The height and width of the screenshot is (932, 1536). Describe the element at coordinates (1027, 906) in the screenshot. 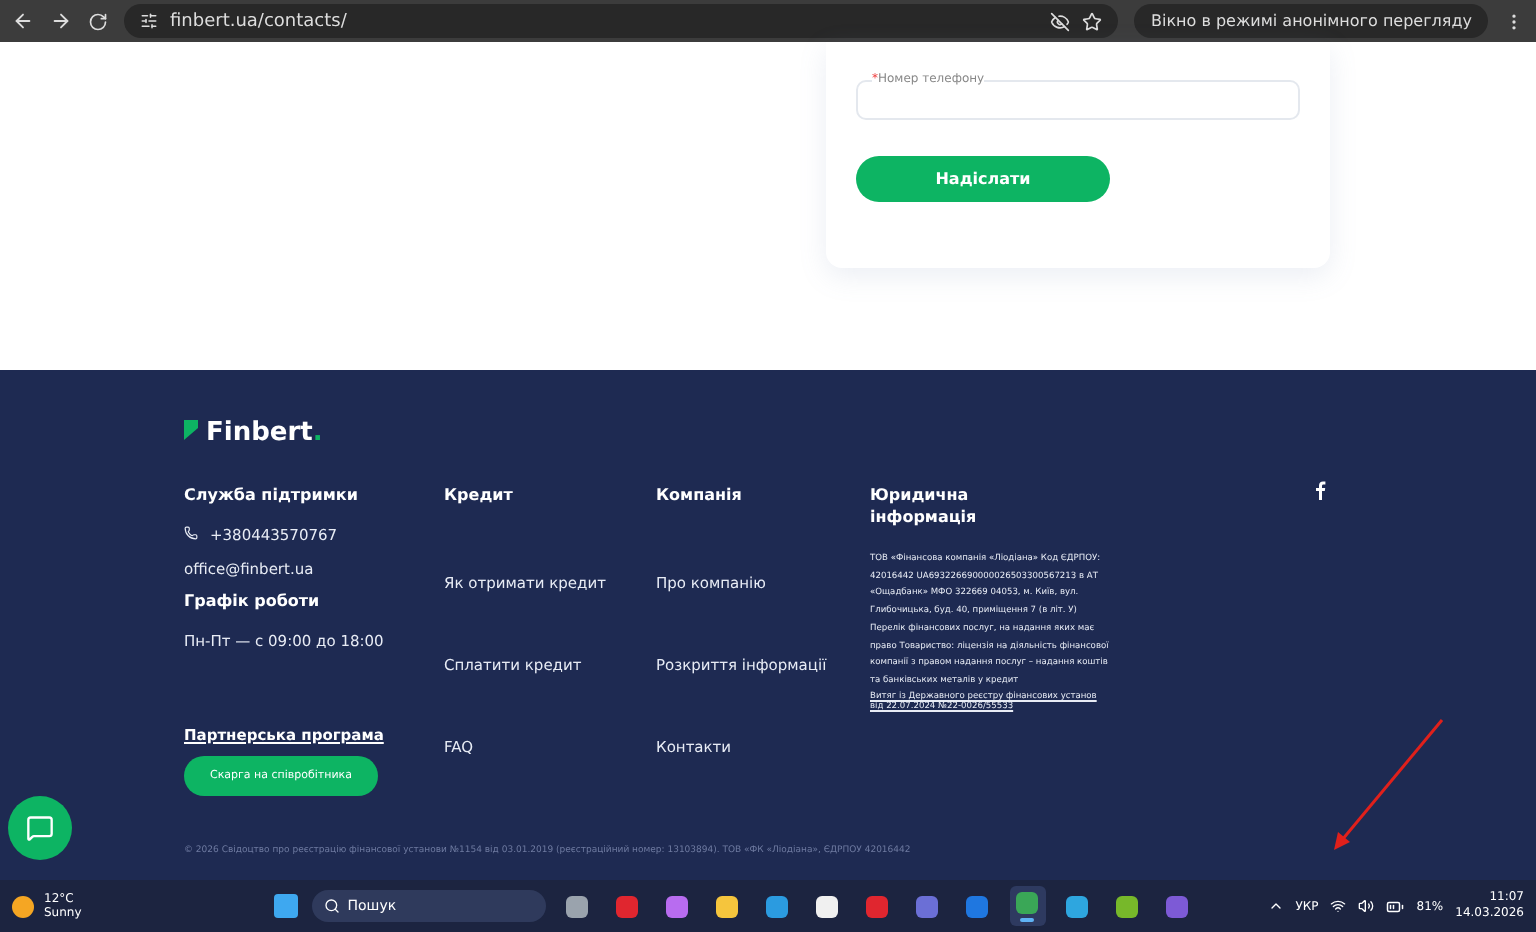

I see `app-button` at that location.